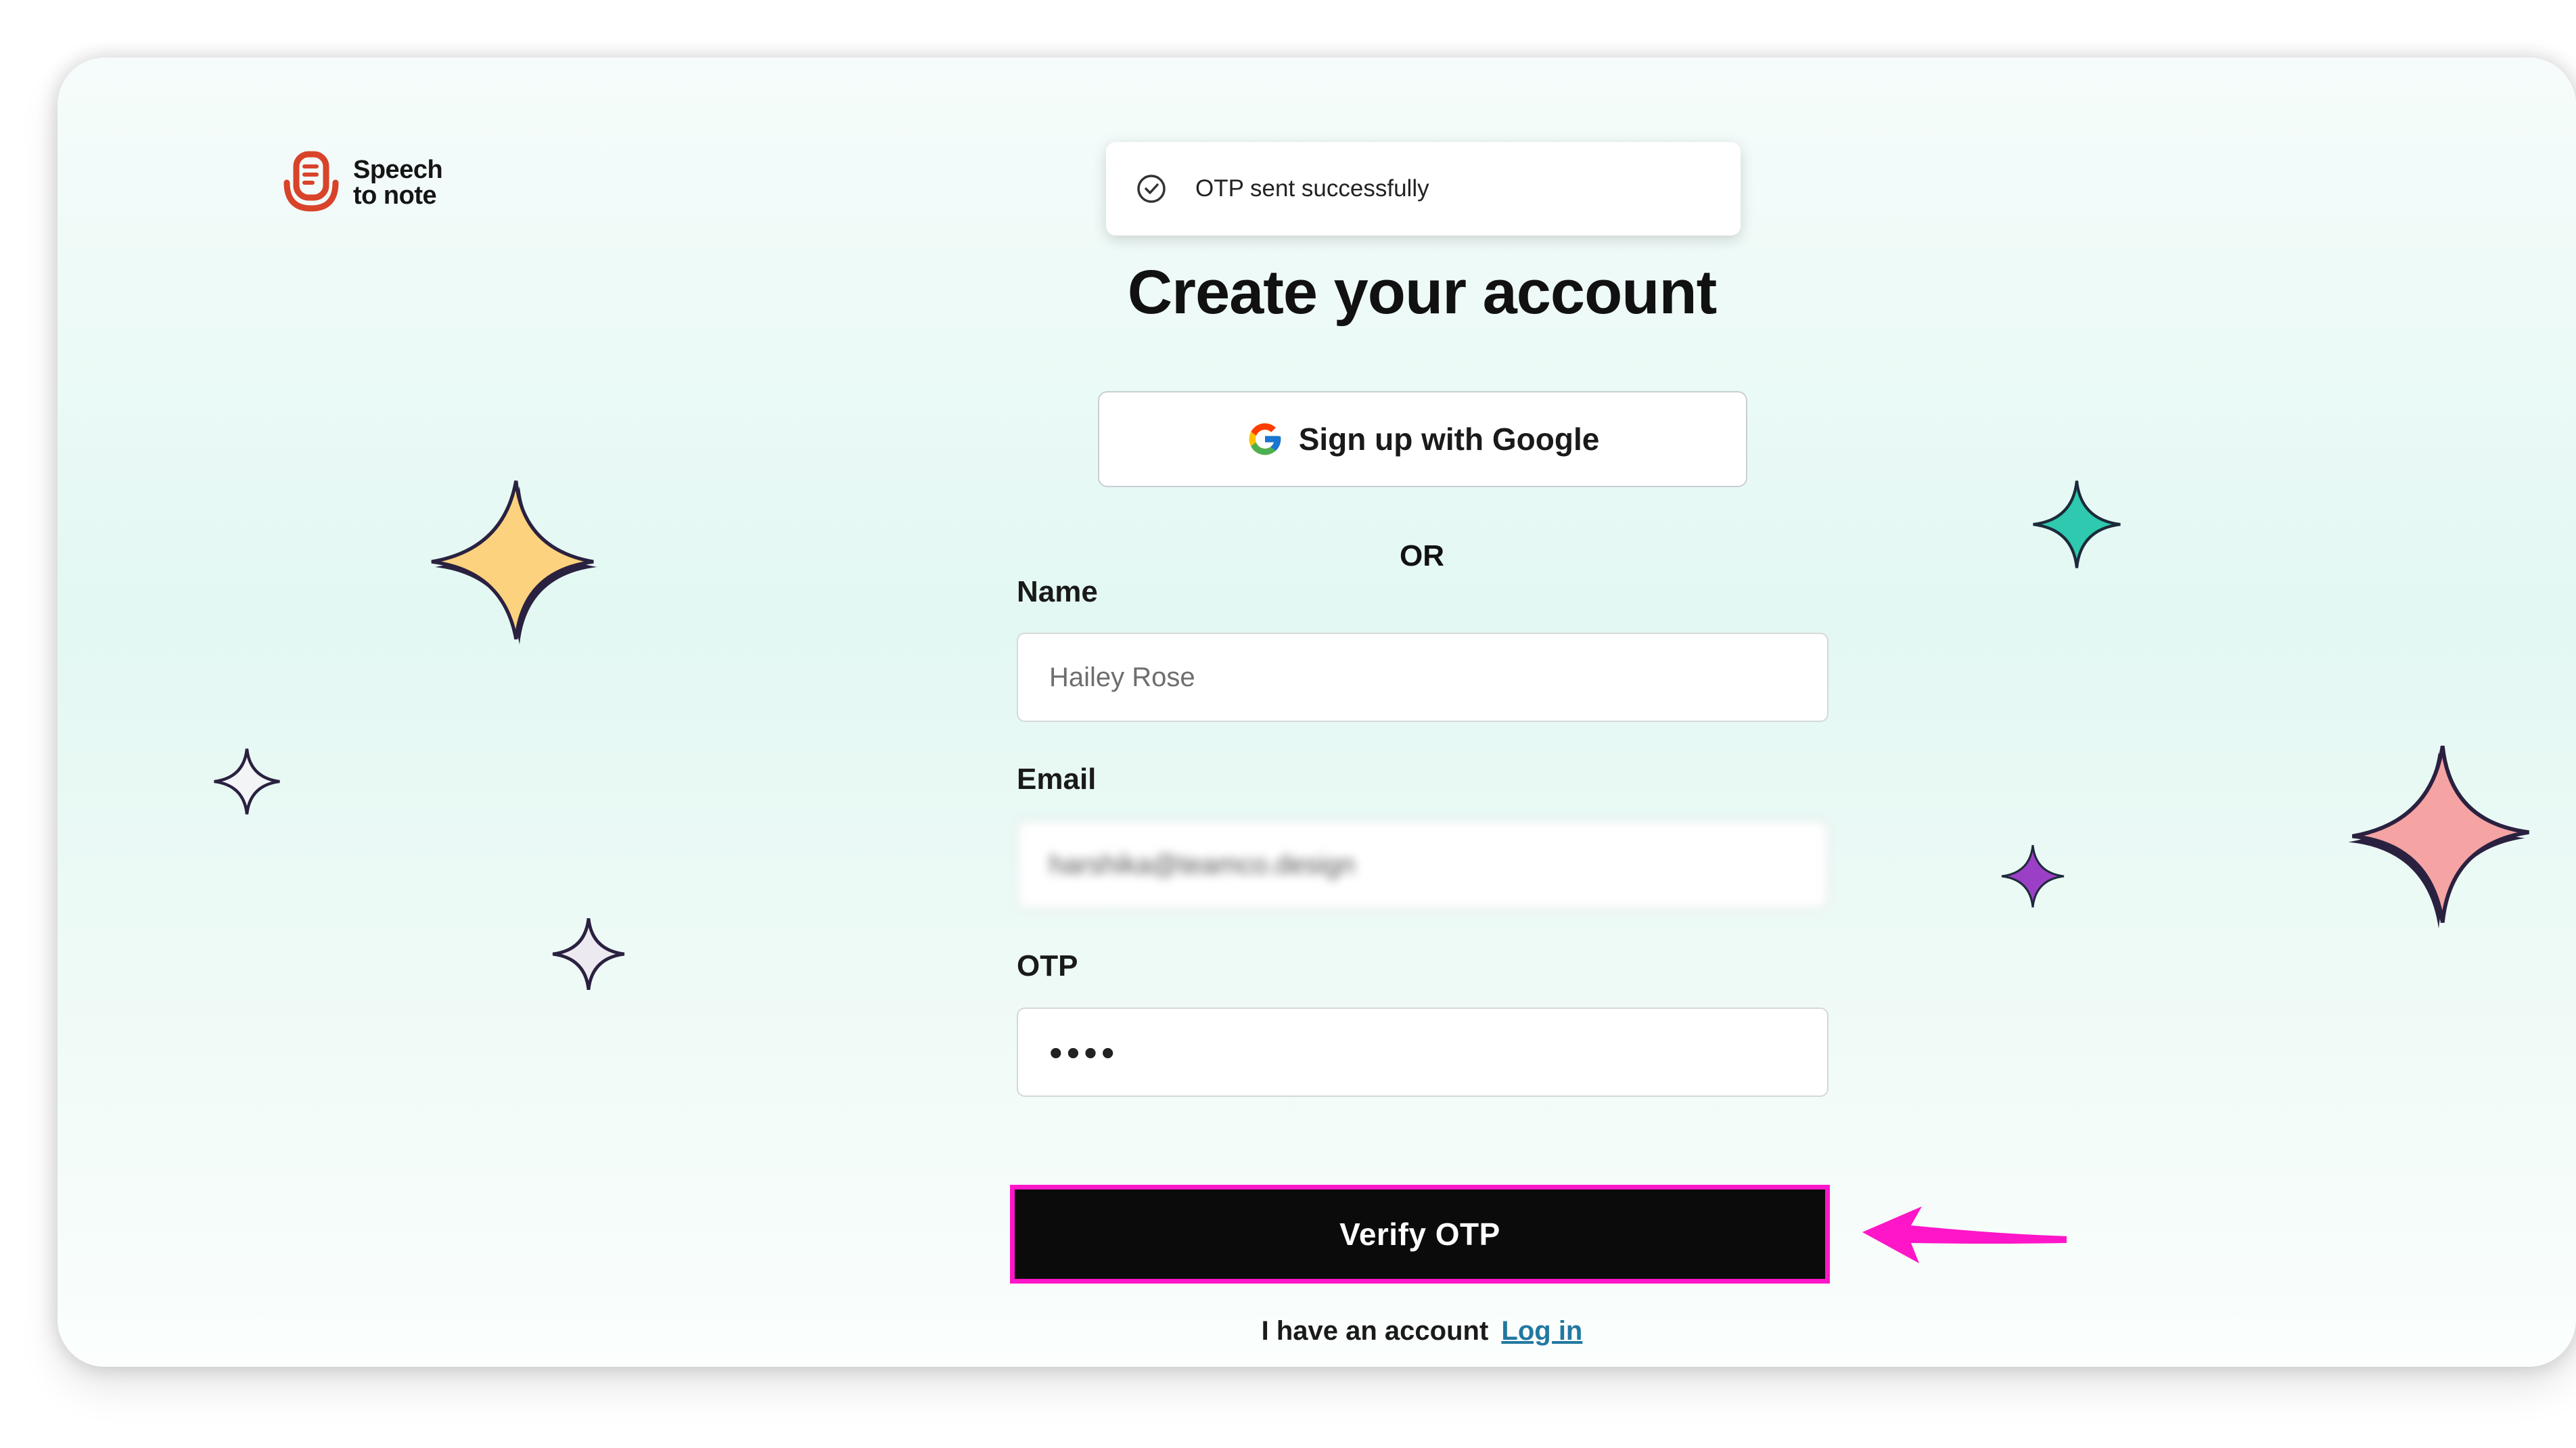 The width and height of the screenshot is (2576, 1448). I want to click on otp-label: OTP, so click(1047, 966).